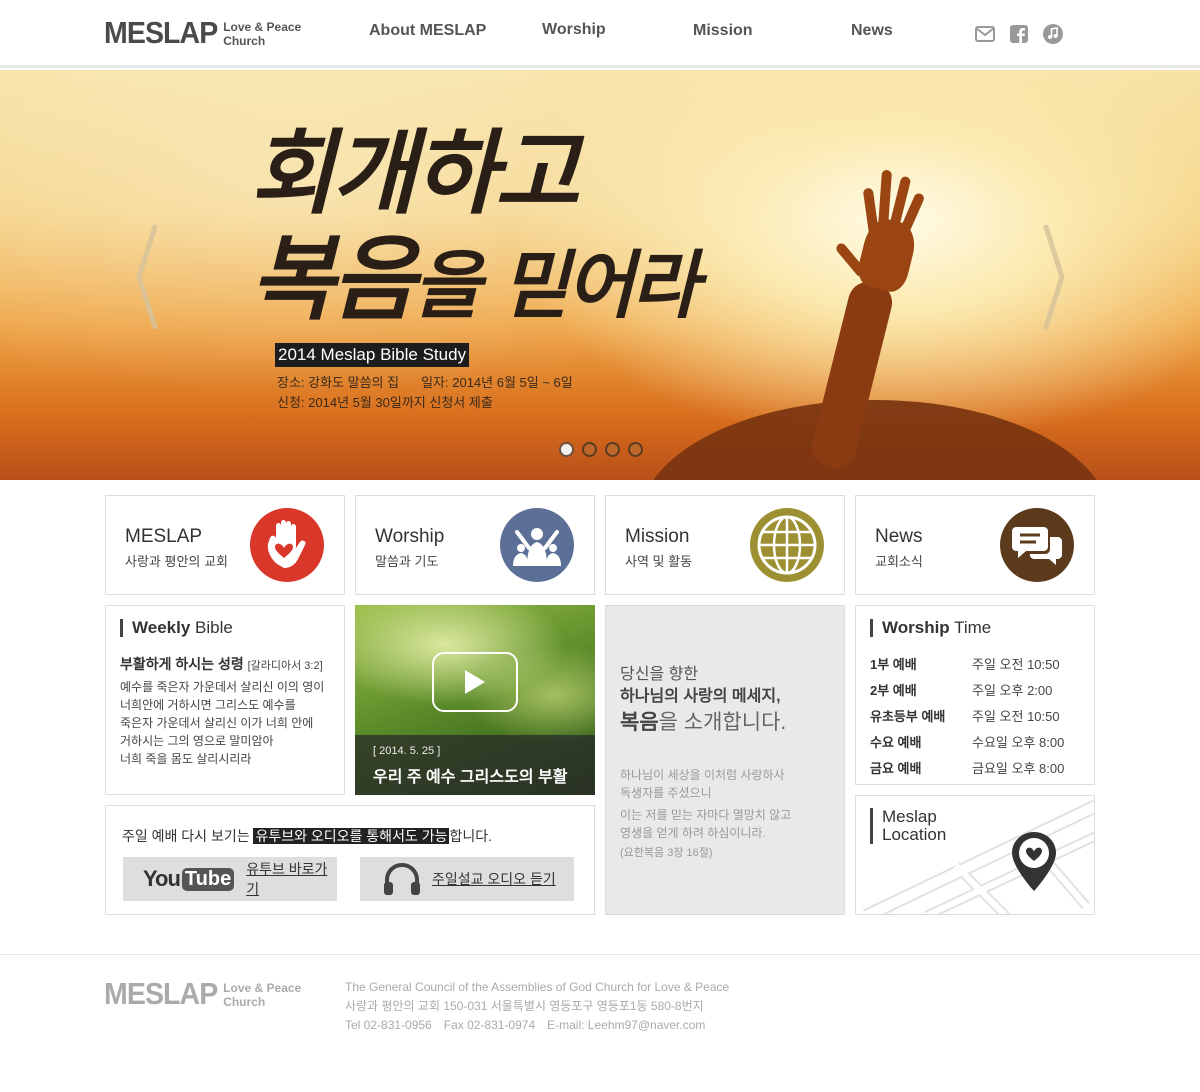 The image size is (1200, 1092). Describe the element at coordinates (967, 742) in the screenshot. I see `worship-time-row: 수요 예배 수요일 오후 8:00` at that location.